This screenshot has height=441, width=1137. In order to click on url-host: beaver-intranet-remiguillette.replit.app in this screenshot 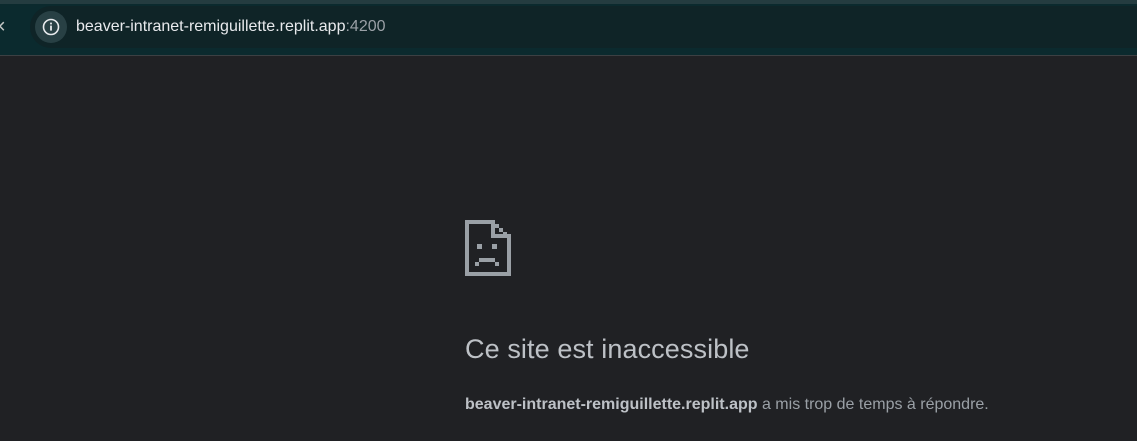, I will do `click(211, 26)`.